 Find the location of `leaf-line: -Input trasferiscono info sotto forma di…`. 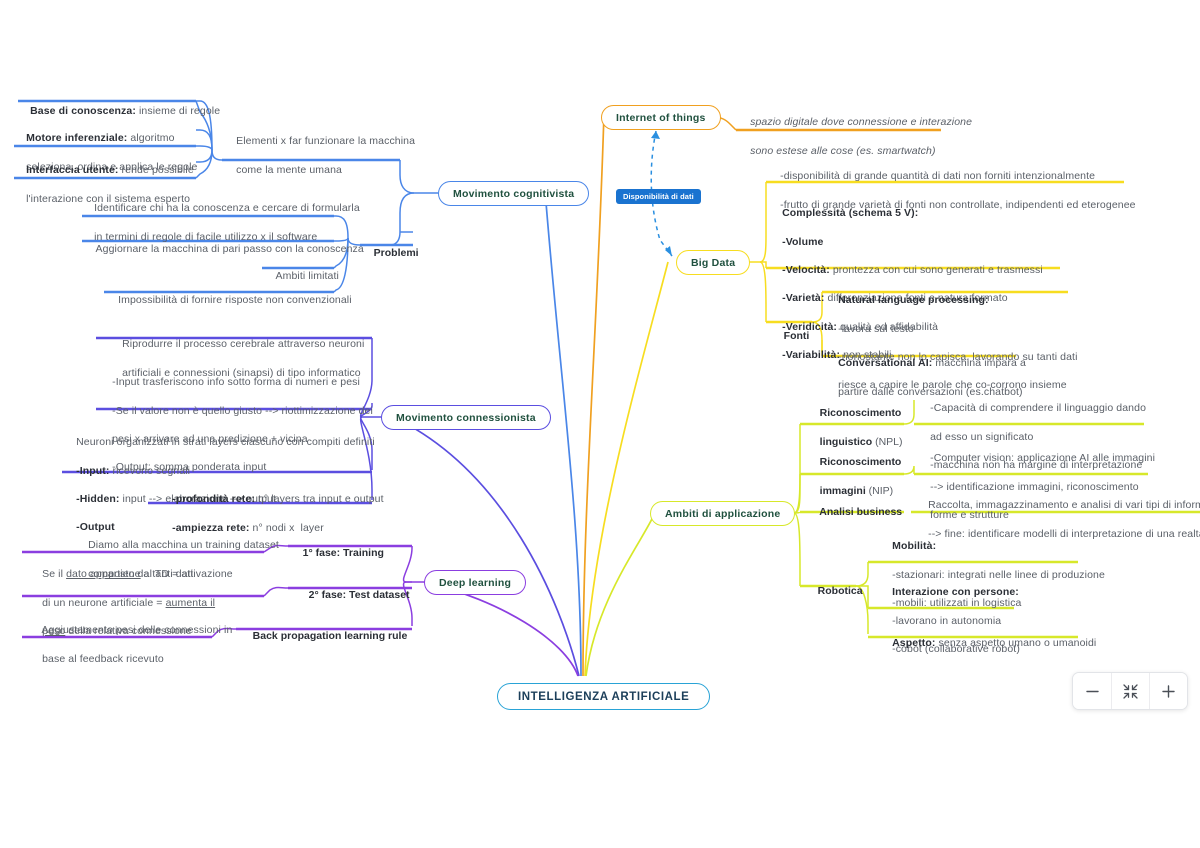

leaf-line: -Input trasferiscono info sotto forma di… is located at coordinates (236, 382).